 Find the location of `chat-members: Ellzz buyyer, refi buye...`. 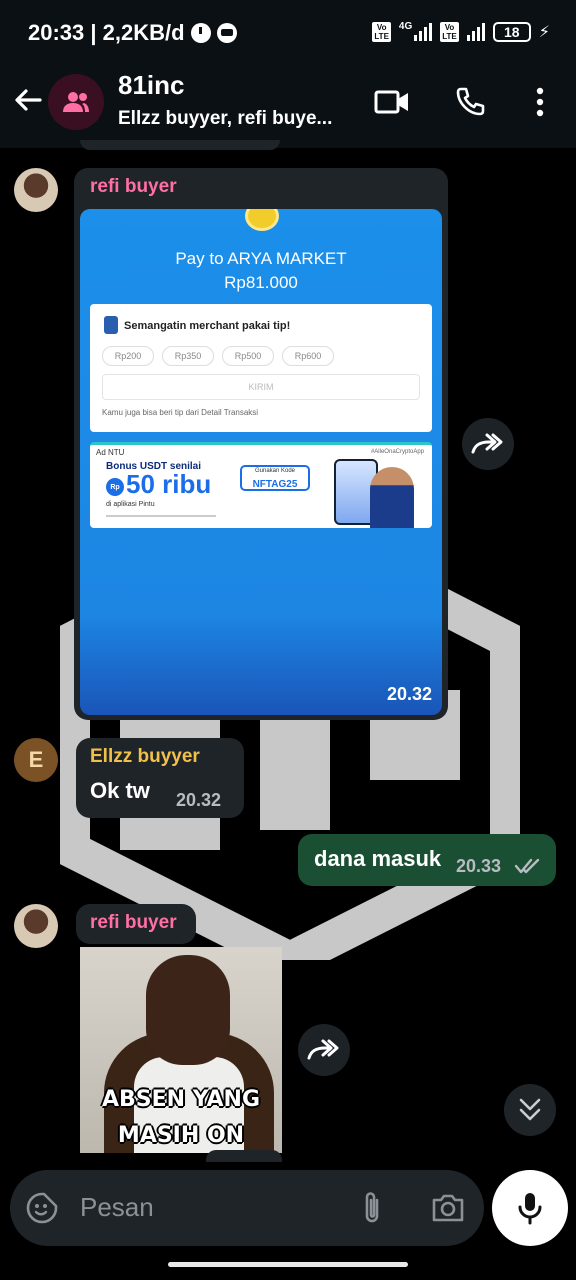

chat-members: Ellzz buyyer, refi buye... is located at coordinates (238, 119).